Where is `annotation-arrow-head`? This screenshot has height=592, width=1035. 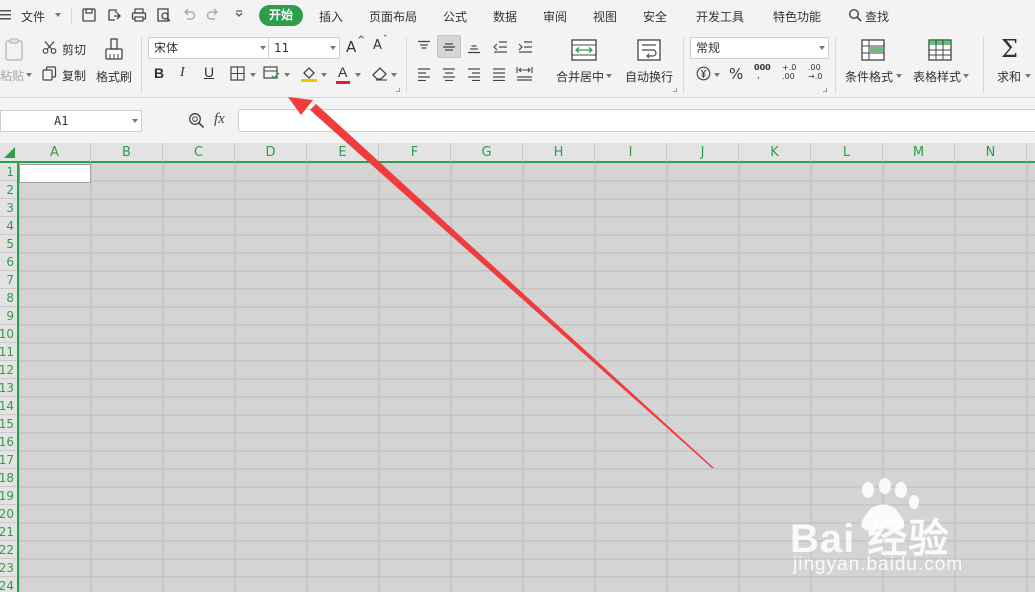
annotation-arrow-head is located at coordinates (300, 106).